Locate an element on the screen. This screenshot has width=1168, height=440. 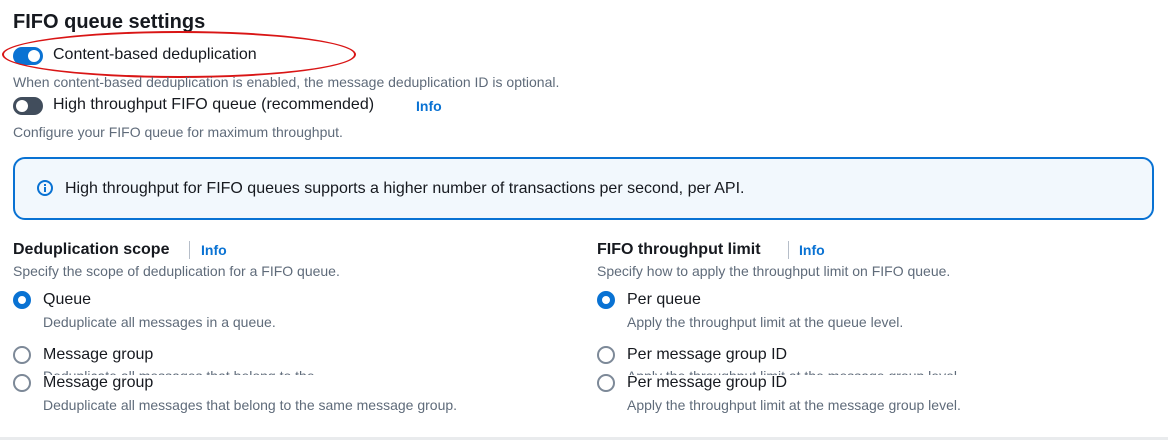
high-throughput-toggle is located at coordinates (28, 106).